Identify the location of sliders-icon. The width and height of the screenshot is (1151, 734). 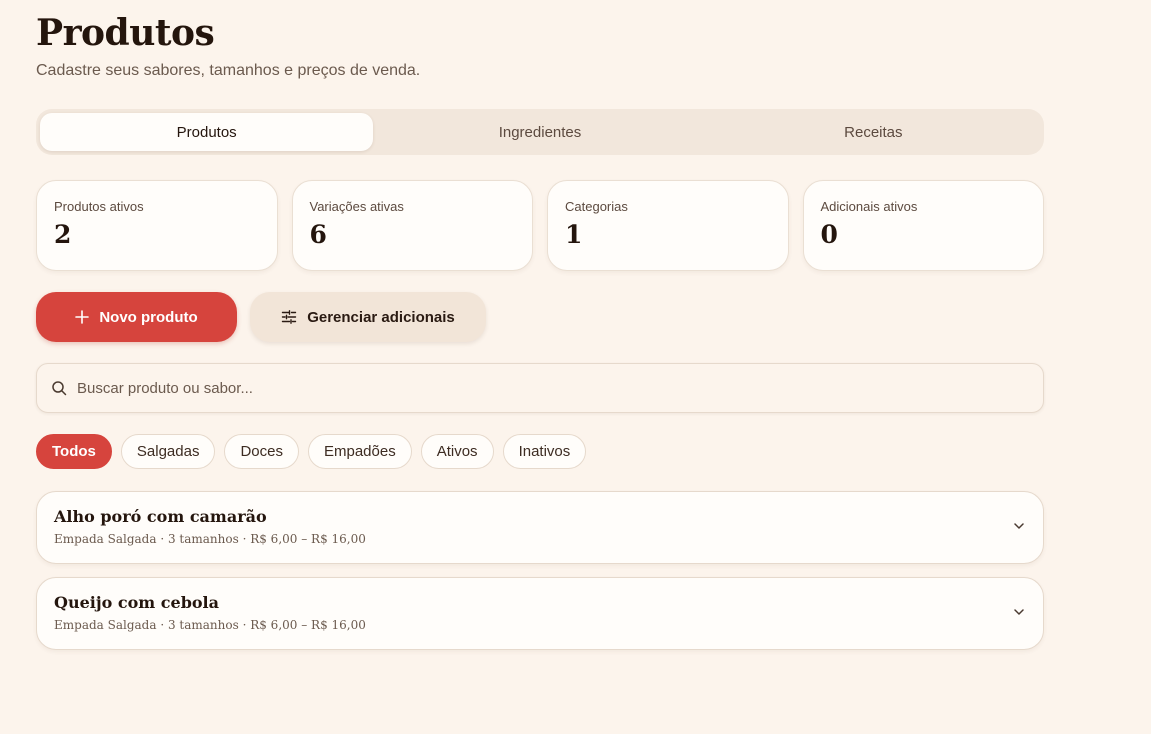
(289, 317).